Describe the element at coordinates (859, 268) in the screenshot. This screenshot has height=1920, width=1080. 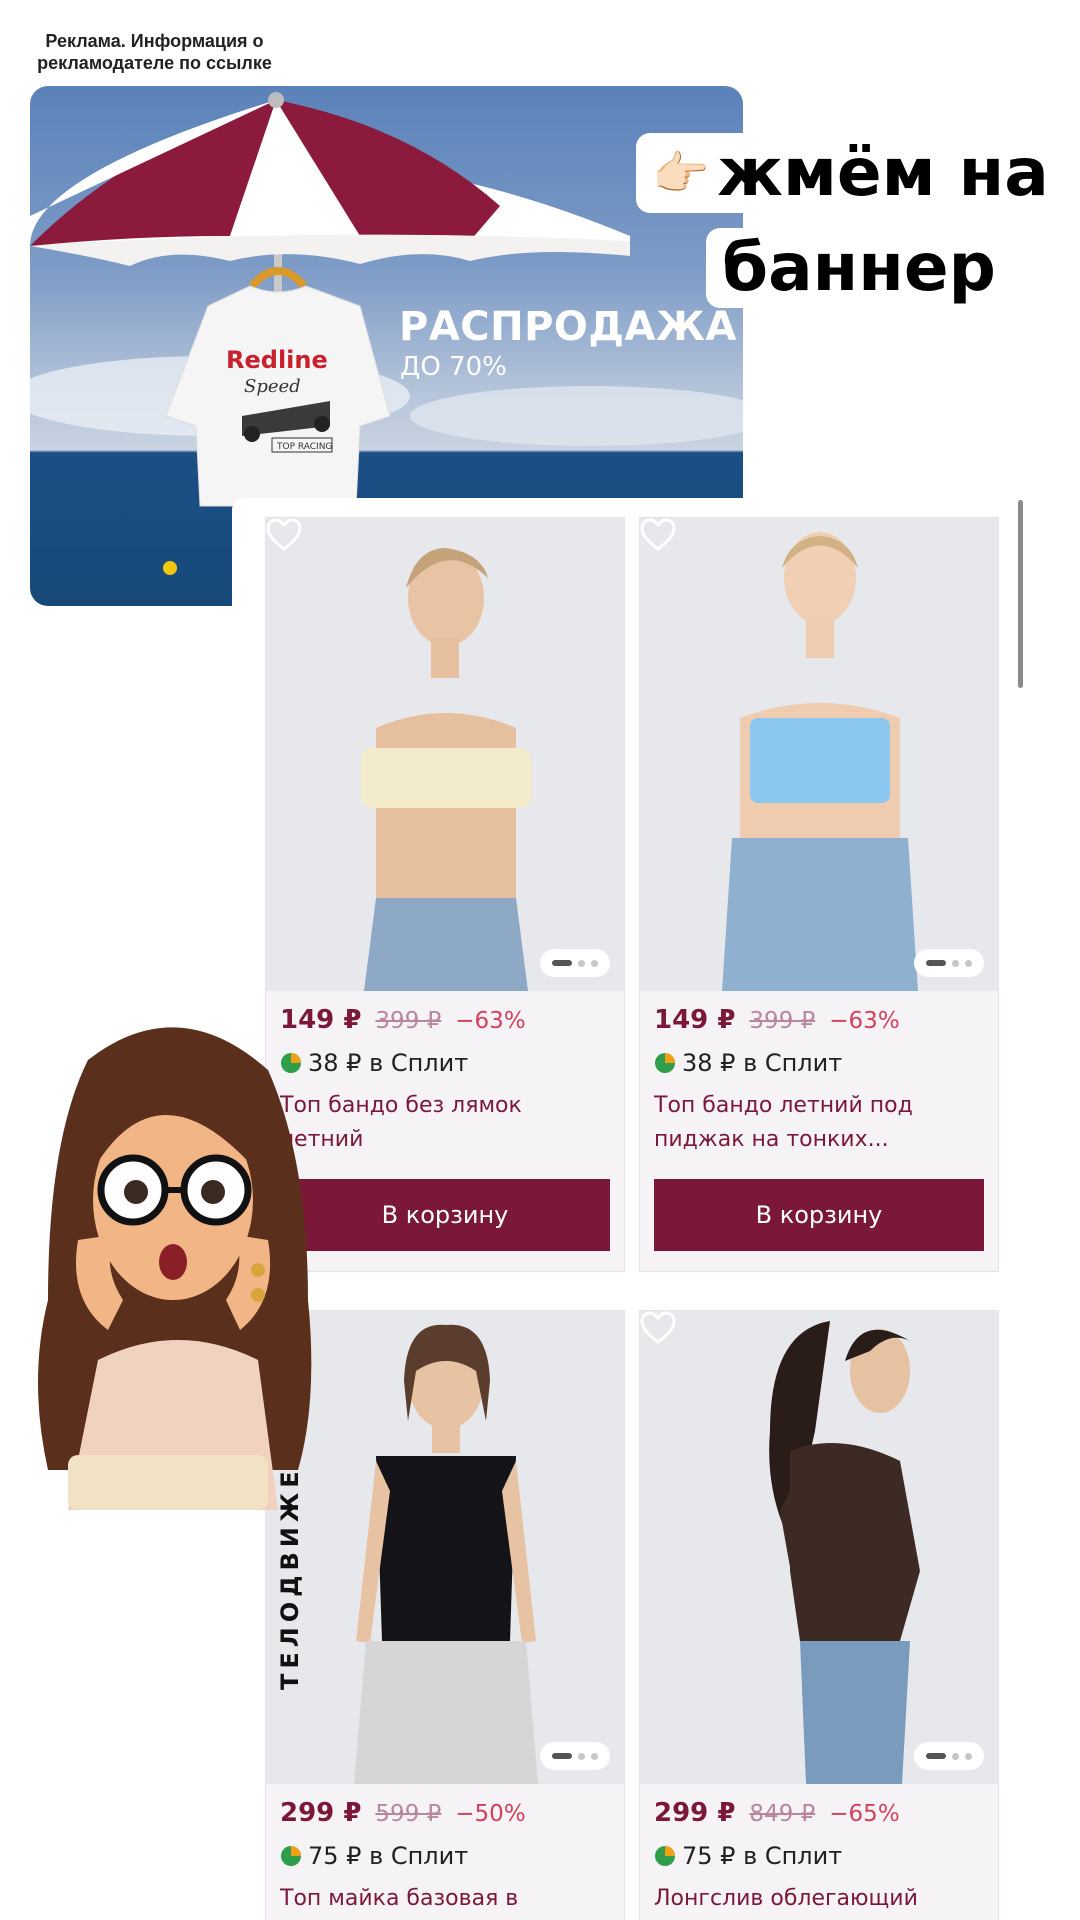
I see `caption-line-2: баннер` at that location.